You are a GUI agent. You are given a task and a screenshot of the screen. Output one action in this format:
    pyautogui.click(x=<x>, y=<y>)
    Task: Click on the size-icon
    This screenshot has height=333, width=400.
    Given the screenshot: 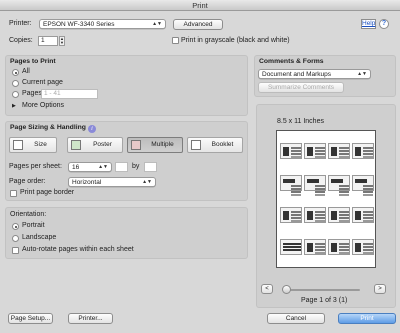 What is the action you would take?
    pyautogui.click(x=18, y=145)
    